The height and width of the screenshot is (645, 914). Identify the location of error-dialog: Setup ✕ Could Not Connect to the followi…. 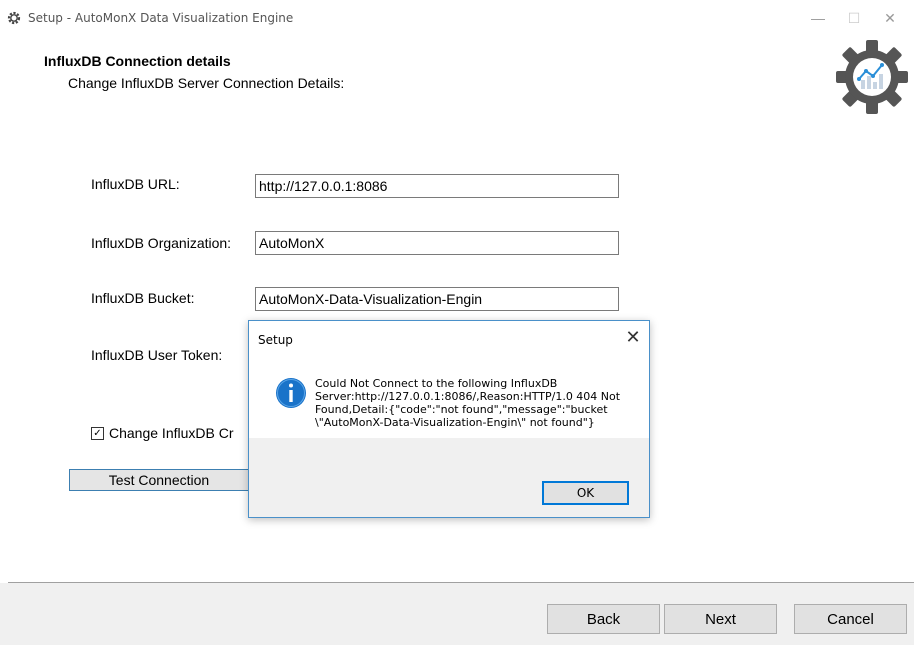
(449, 419).